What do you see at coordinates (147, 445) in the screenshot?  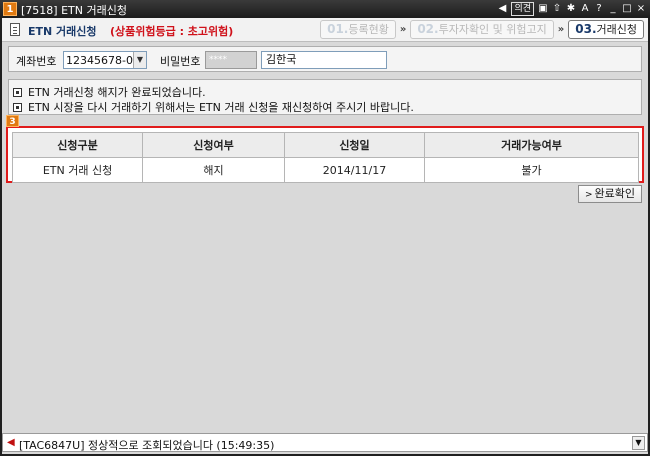 I see `status-message: [TAC6847U] 정상적으로 조회되었습니다 (15:49:35)` at bounding box center [147, 445].